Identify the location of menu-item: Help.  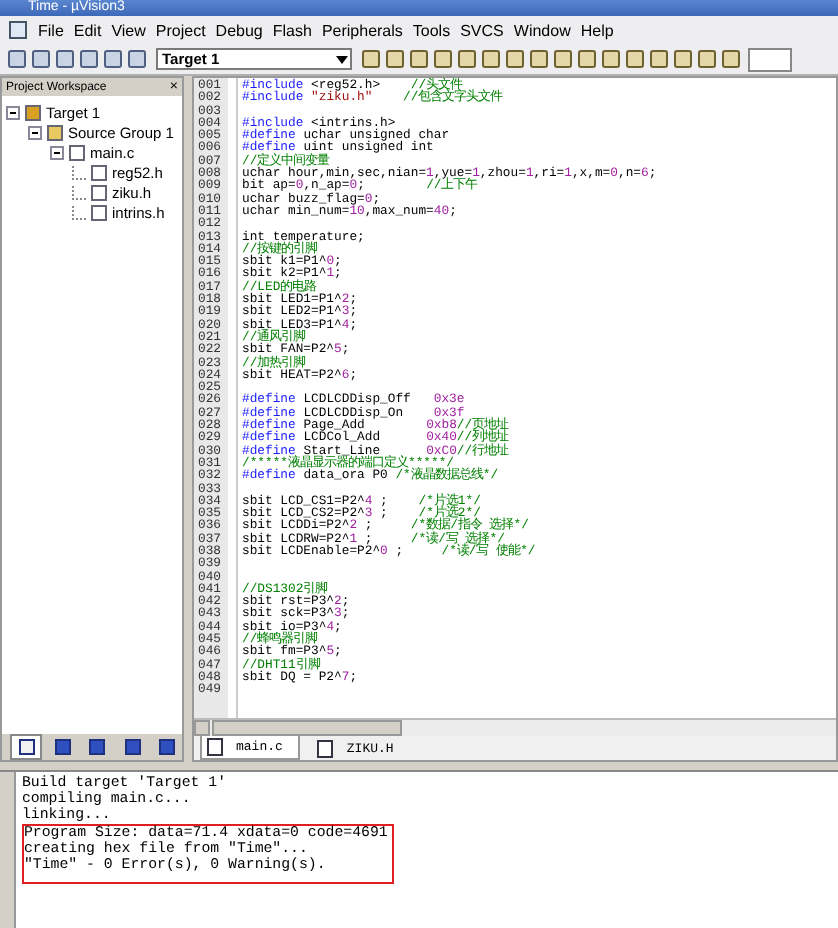
(597, 30).